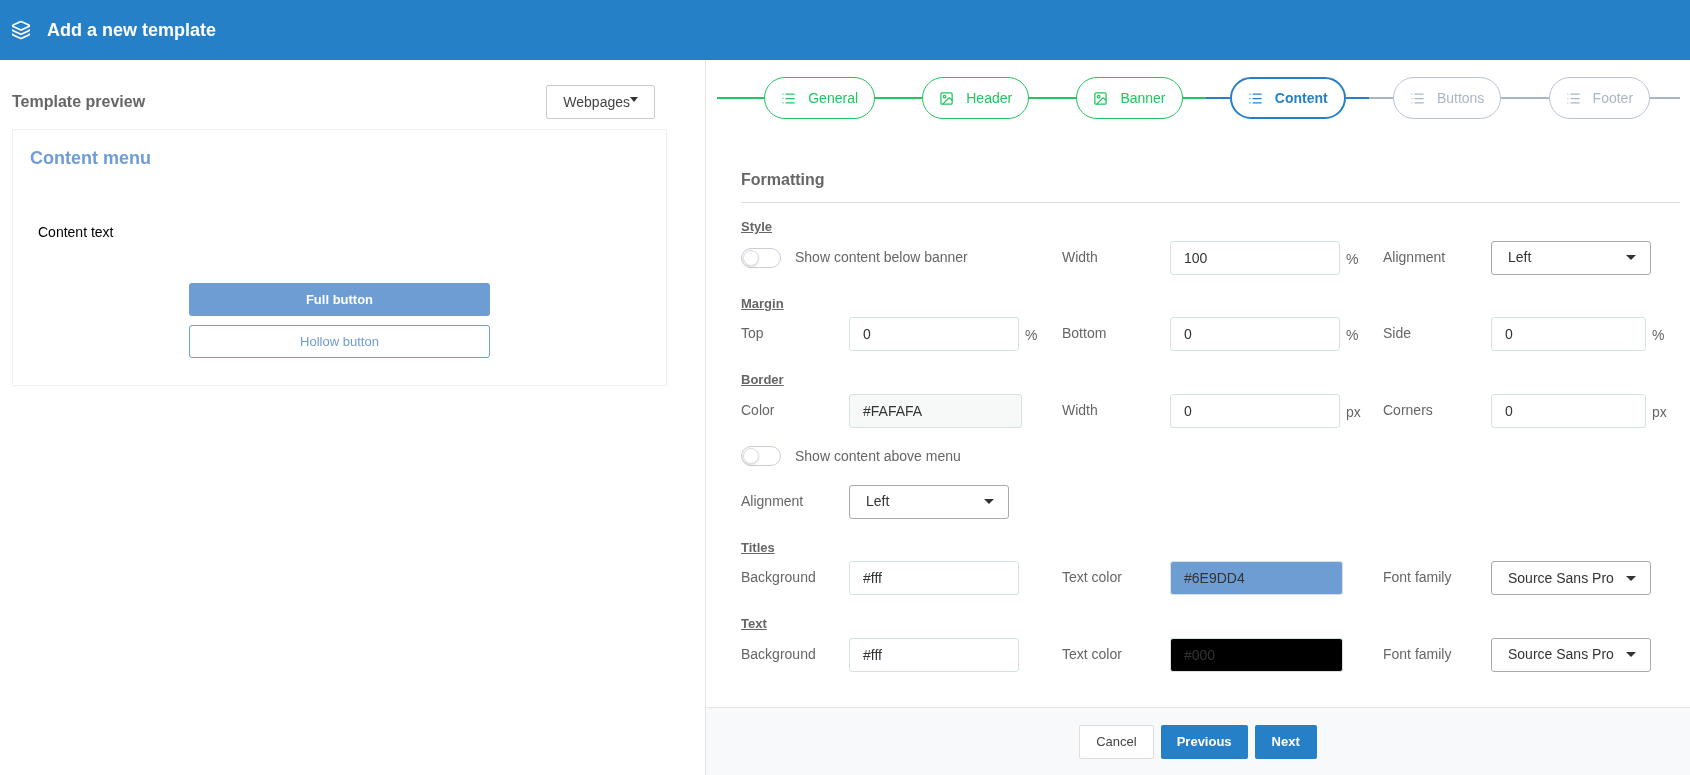 The image size is (1690, 775). What do you see at coordinates (881, 257) in the screenshot?
I see `toggle-label: Show content below banner` at bounding box center [881, 257].